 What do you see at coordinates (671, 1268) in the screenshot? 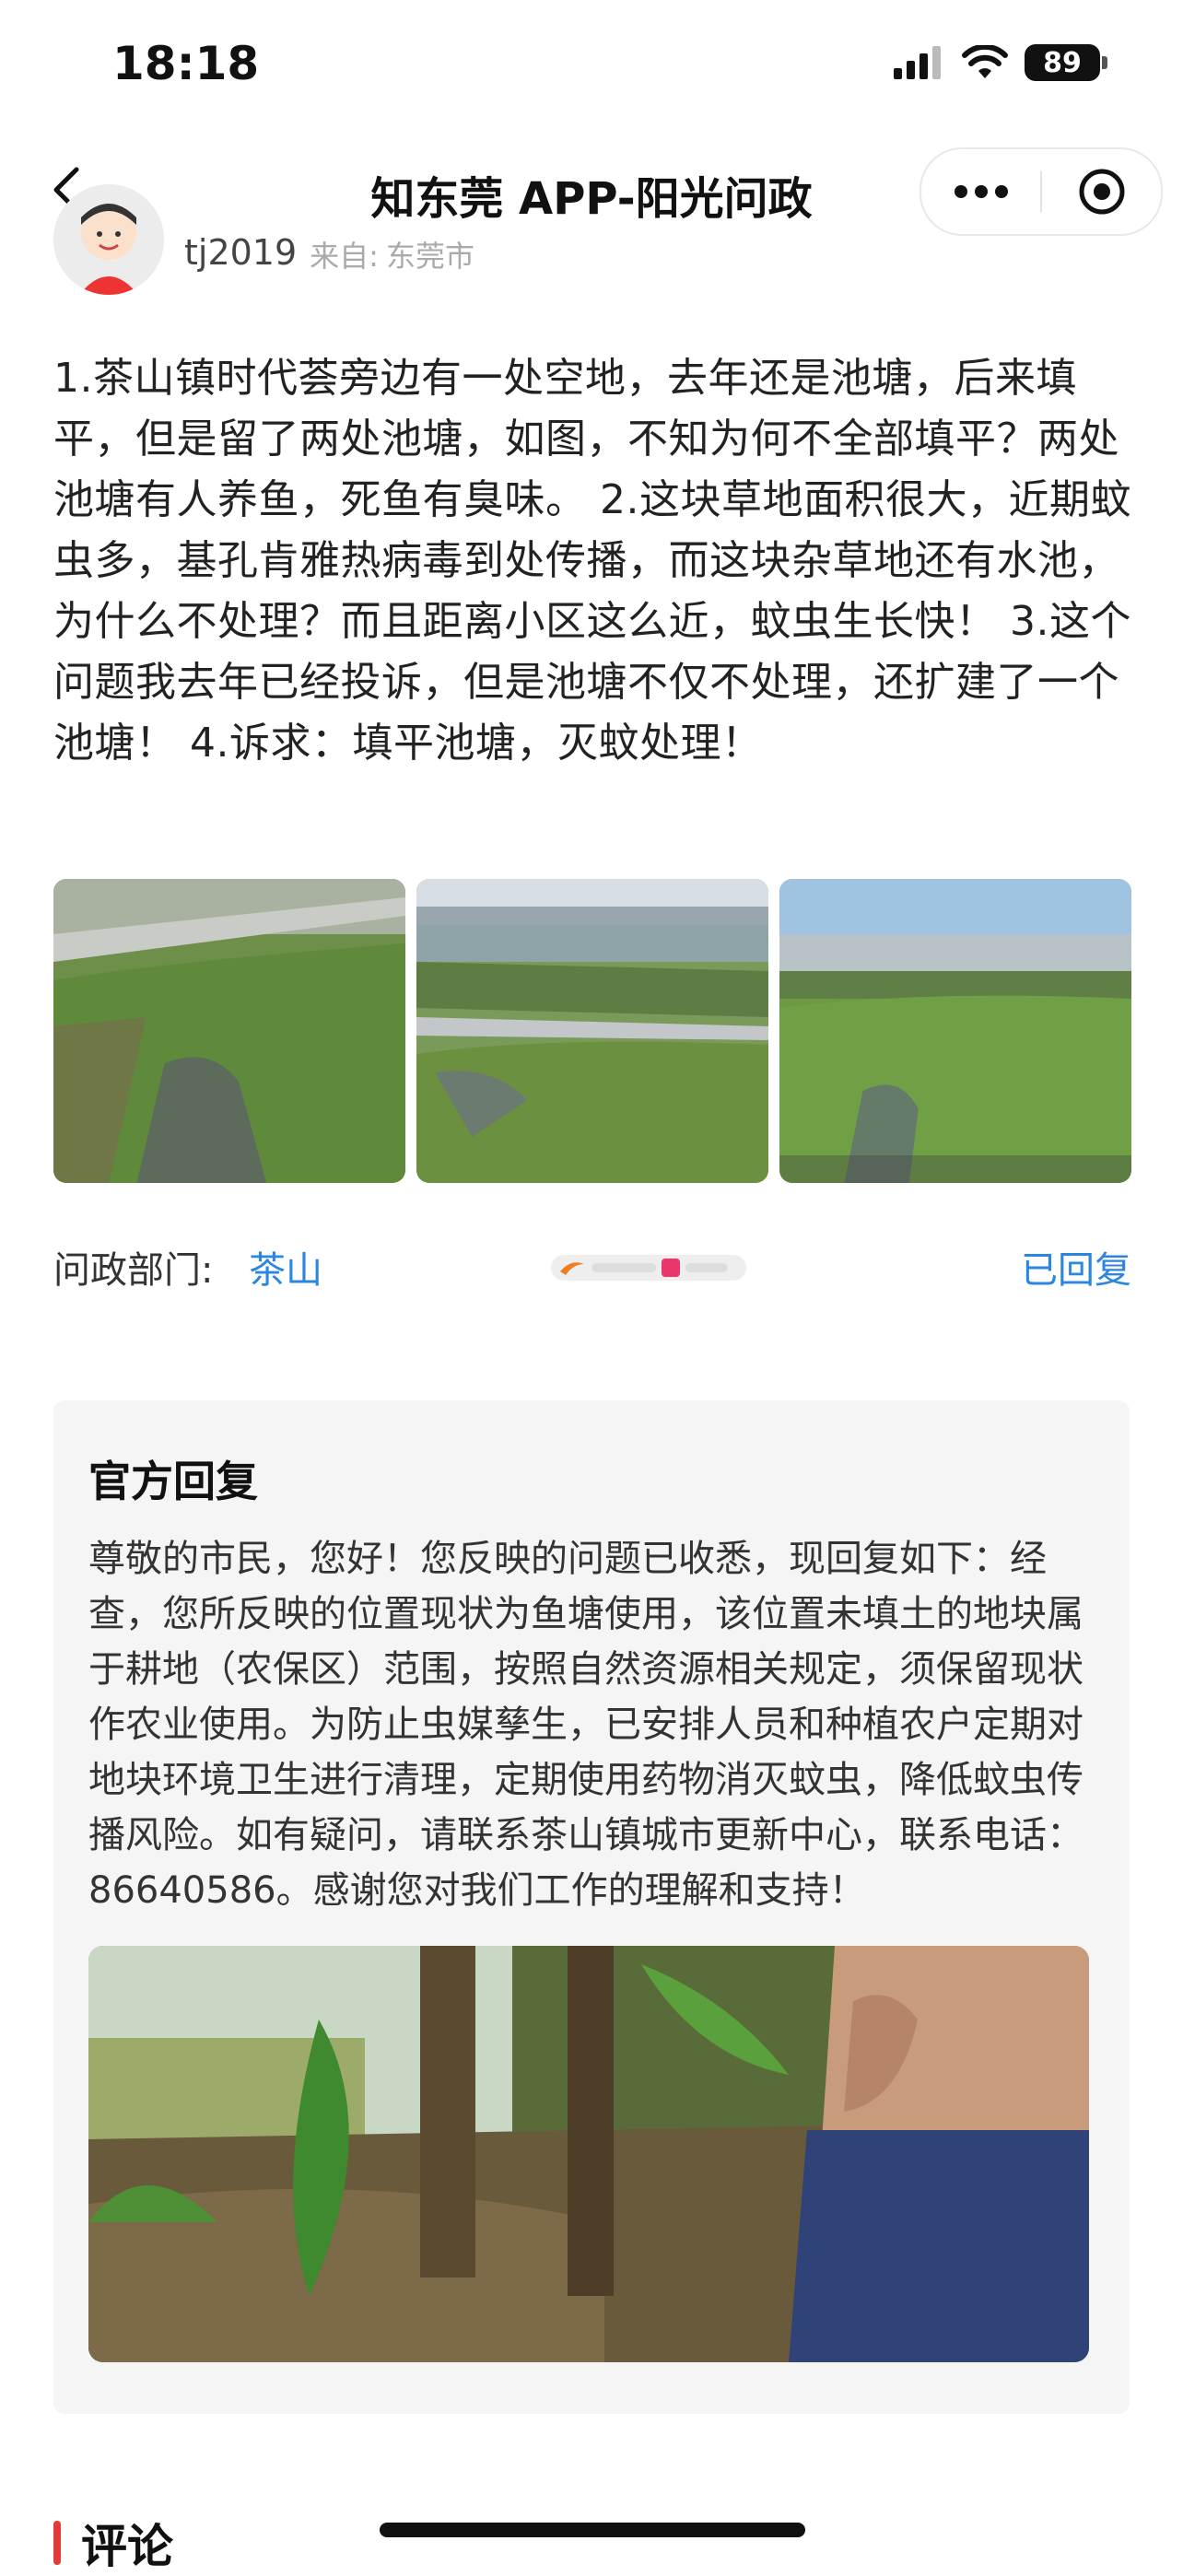
I see `logo-badge-icon` at bounding box center [671, 1268].